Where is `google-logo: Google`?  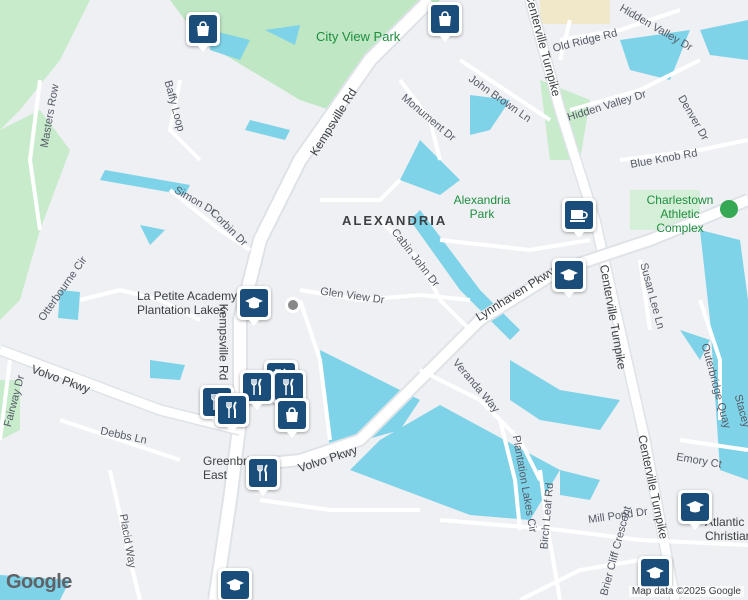
google-logo: Google is located at coordinates (39, 582).